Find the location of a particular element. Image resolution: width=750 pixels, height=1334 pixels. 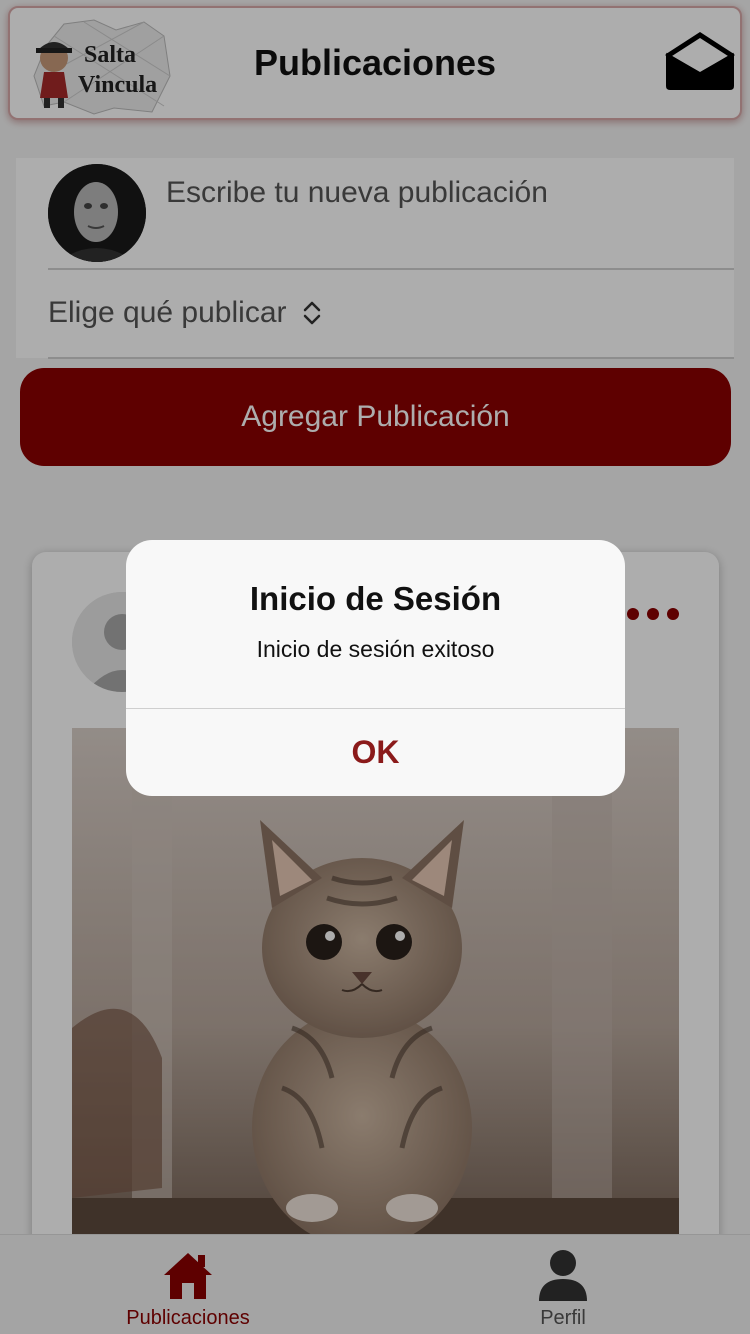

dialog-title: Inicio de Sesión is located at coordinates (375, 598).